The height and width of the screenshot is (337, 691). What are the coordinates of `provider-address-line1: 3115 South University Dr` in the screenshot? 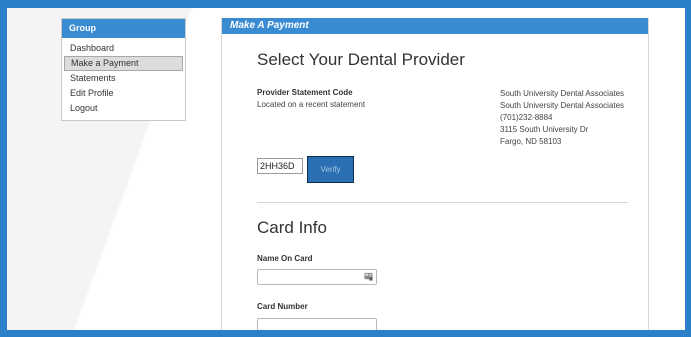 It's located at (544, 129).